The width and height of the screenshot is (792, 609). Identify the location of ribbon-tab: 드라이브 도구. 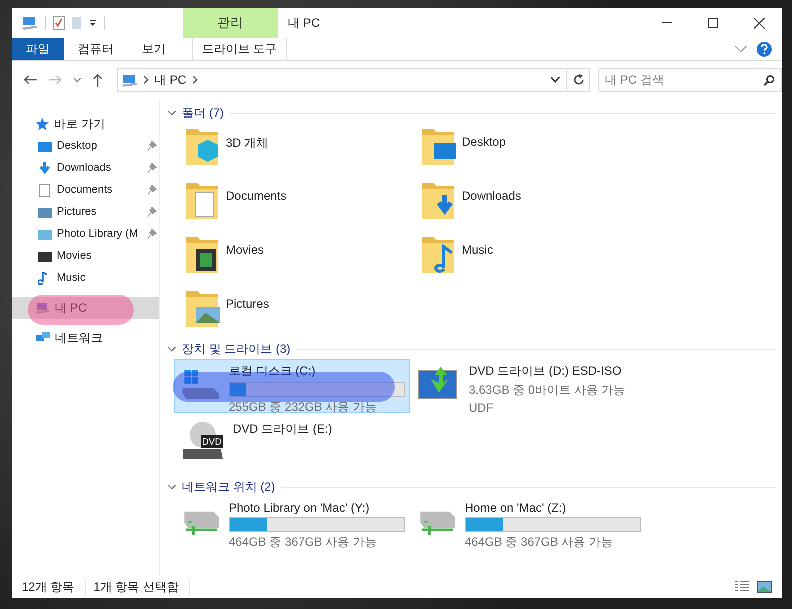
(239, 49).